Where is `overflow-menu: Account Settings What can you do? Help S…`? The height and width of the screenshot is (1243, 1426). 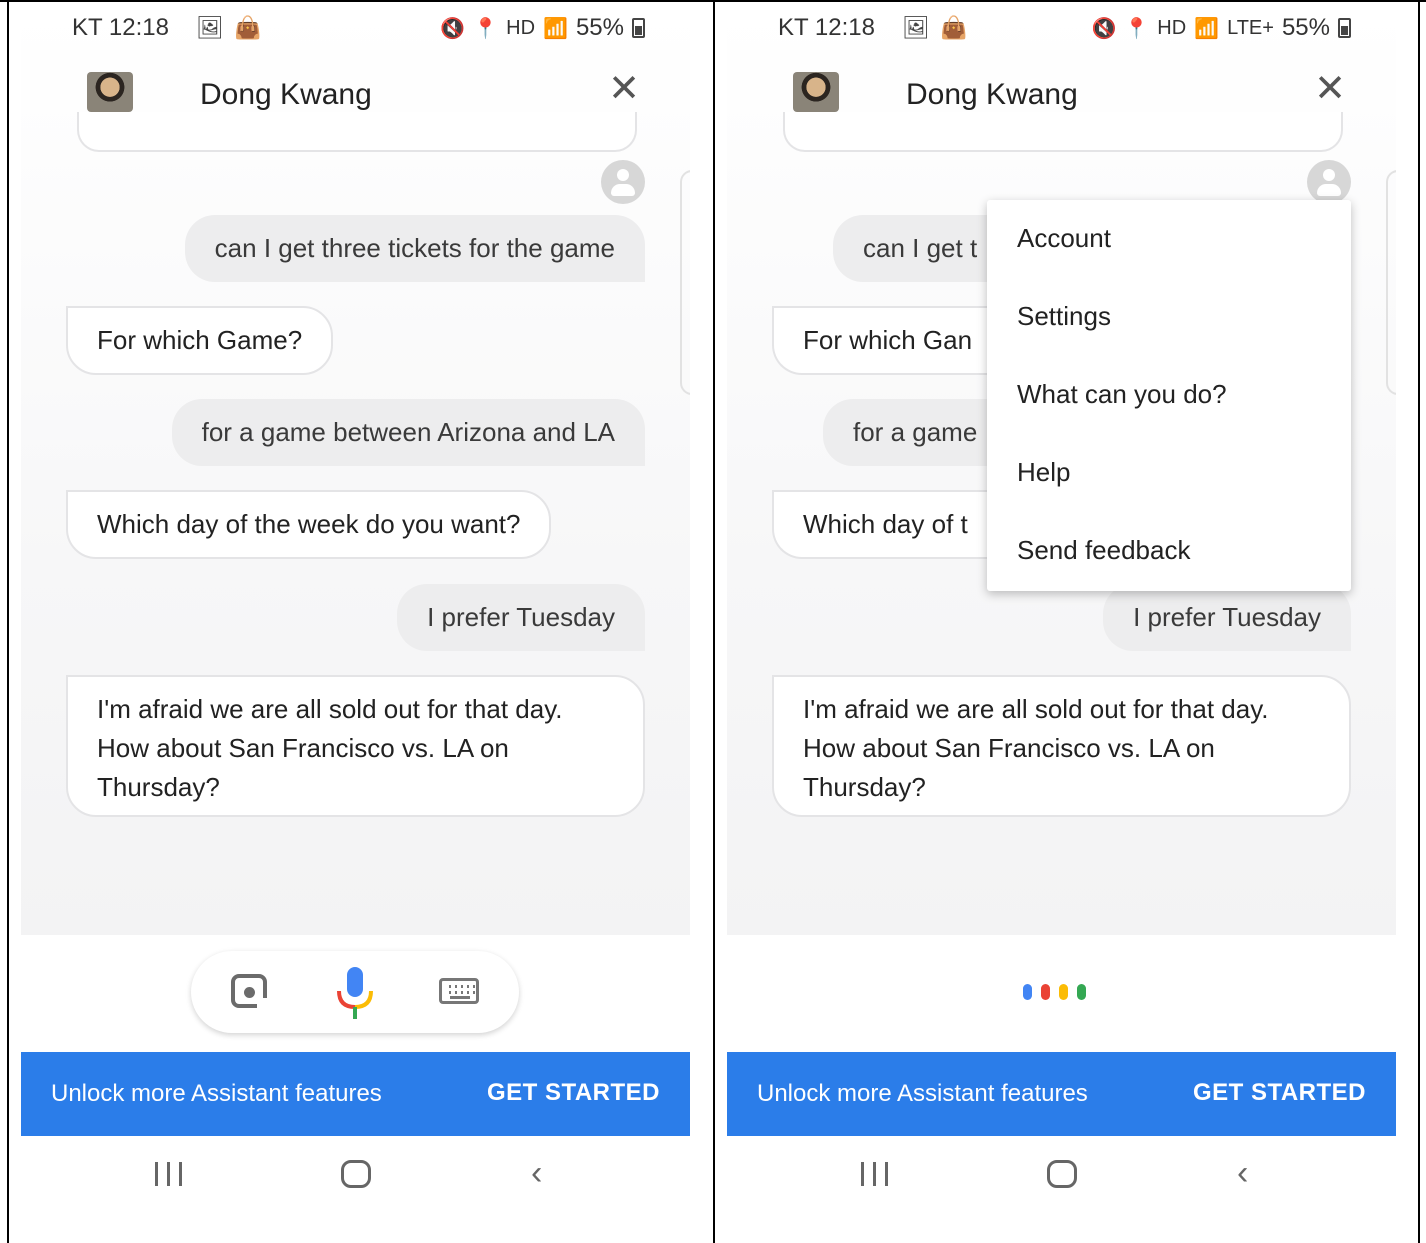
overflow-menu: Account Settings What can you do? Help S… is located at coordinates (1169, 395).